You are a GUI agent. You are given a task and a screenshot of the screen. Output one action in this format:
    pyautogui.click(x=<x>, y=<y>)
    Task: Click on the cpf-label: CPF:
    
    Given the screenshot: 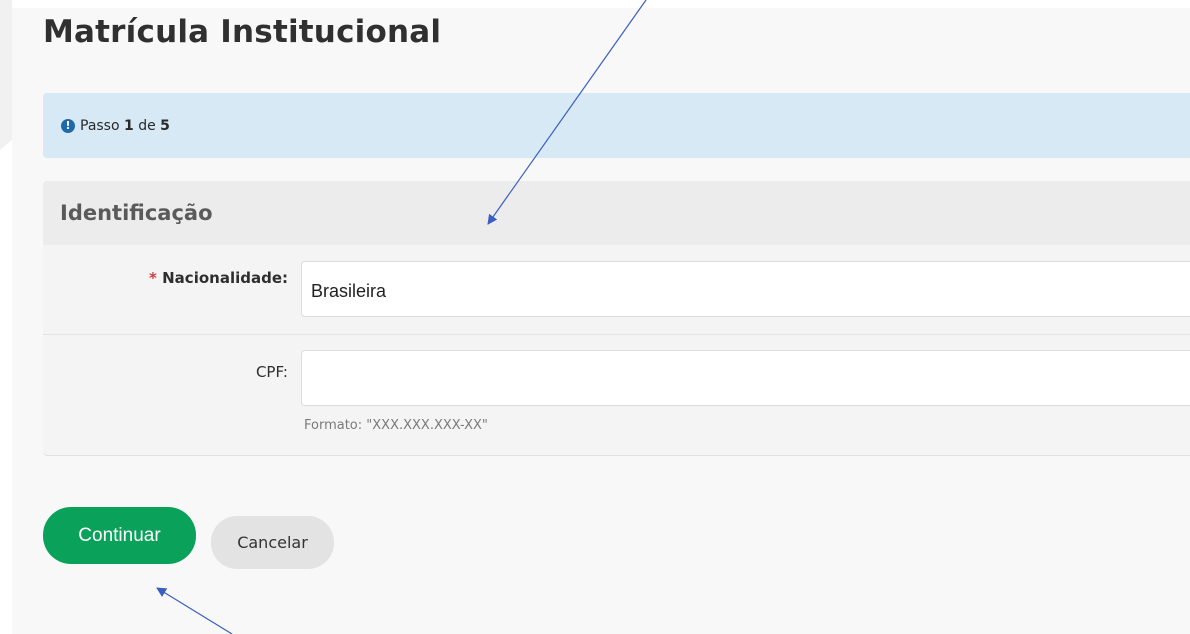 What is the action you would take?
    pyautogui.click(x=271, y=372)
    